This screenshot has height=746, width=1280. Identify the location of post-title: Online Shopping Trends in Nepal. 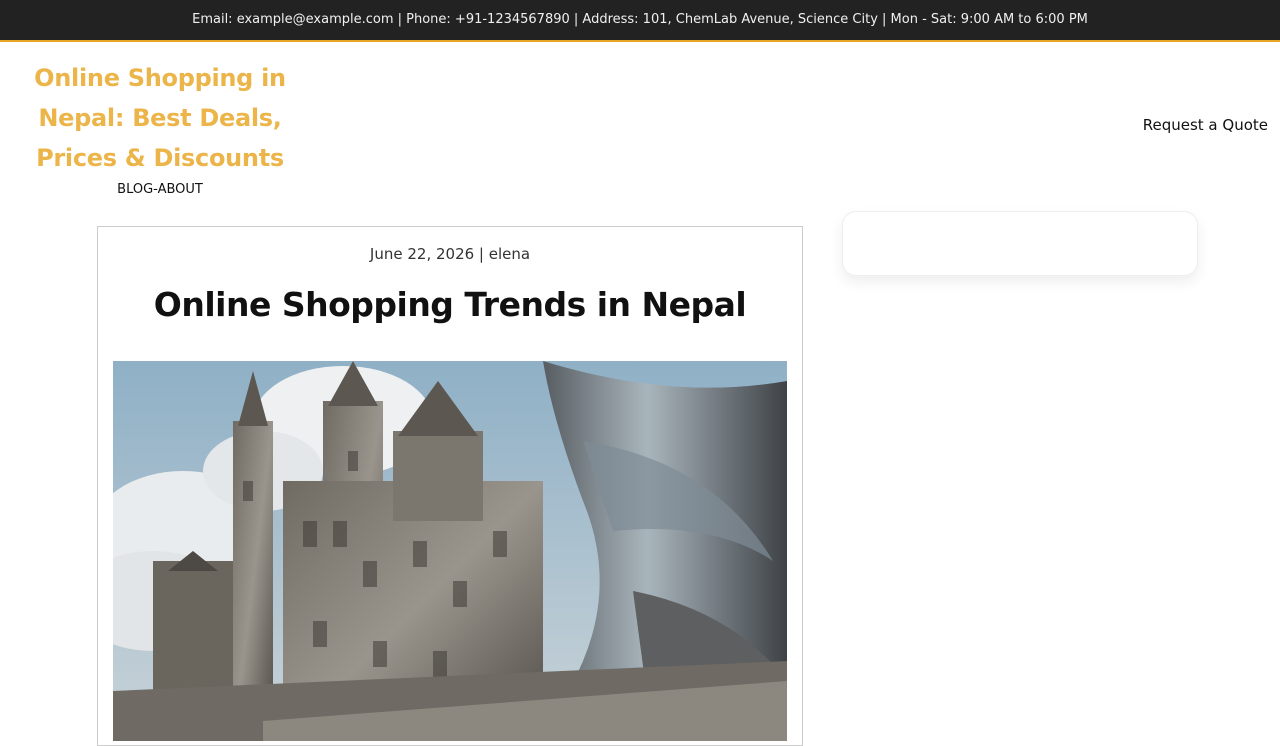
(450, 304).